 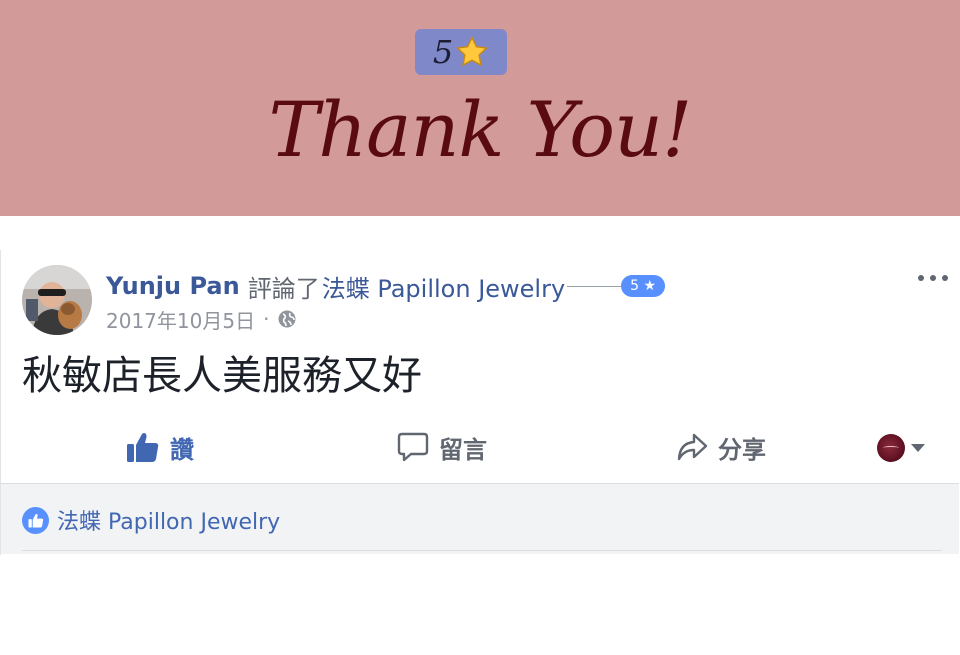 I want to click on share-button: 分享, so click(x=721, y=447).